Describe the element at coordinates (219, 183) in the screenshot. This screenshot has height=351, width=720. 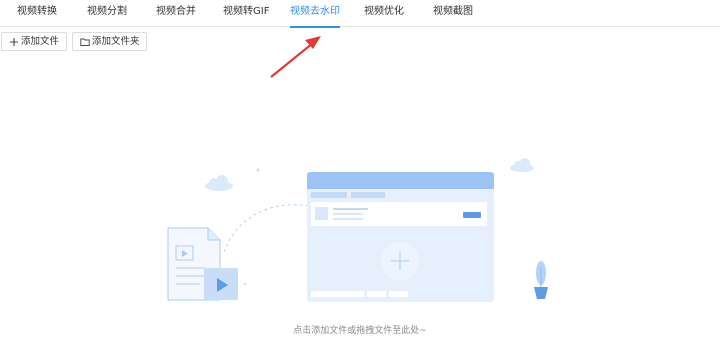
I see `cloud-left` at that location.